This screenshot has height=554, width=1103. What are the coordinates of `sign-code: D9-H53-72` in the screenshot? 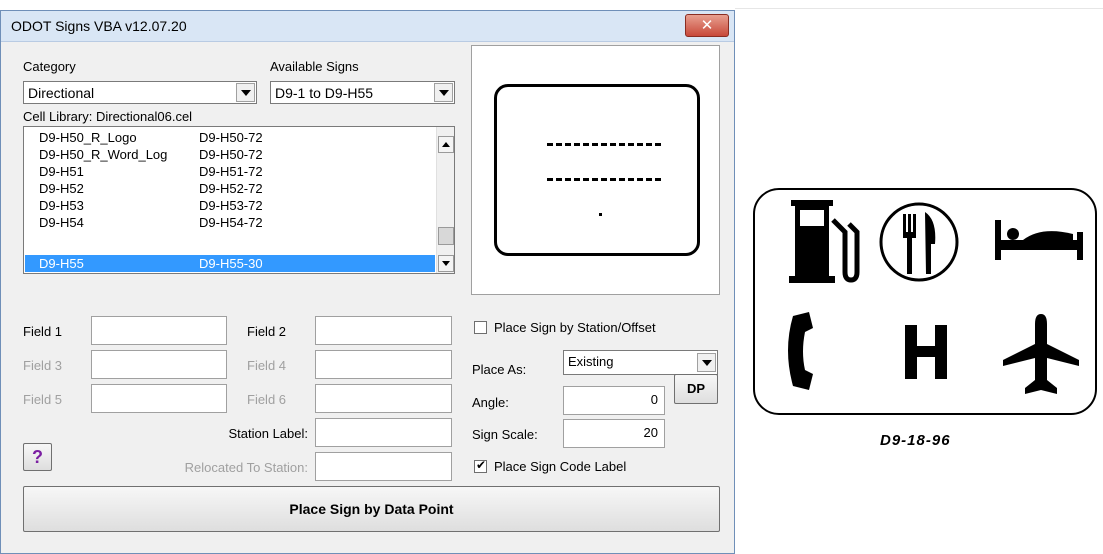 It's located at (231, 205).